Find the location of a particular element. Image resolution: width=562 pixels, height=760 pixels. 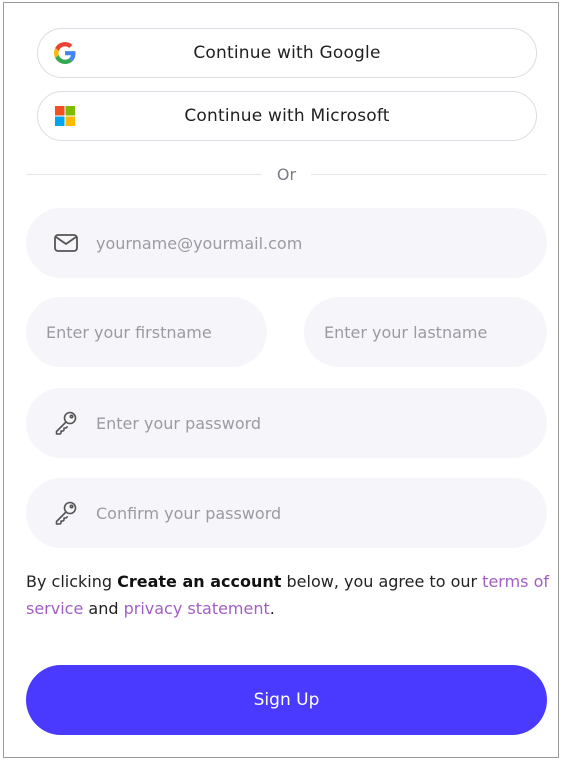

continue-with-microsoft-button: Continue with Microsoft is located at coordinates (287, 116).